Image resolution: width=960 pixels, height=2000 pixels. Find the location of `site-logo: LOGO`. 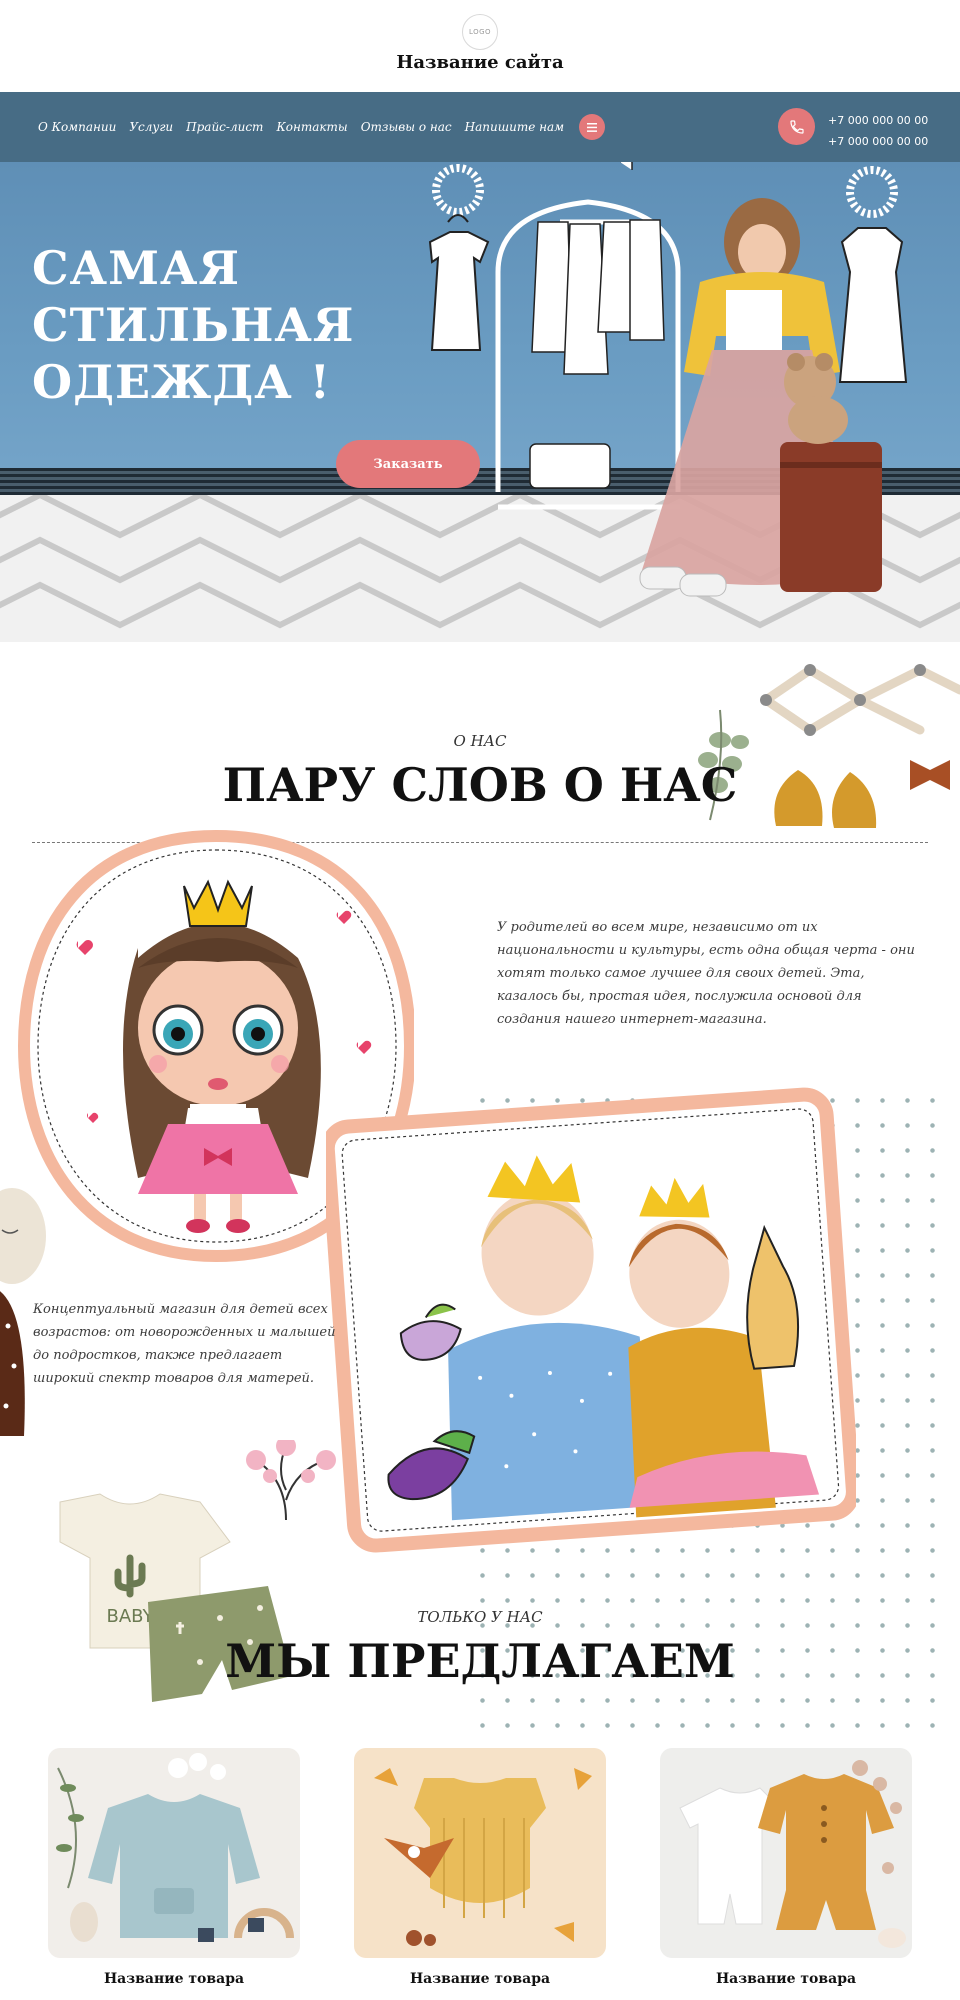

site-logo: LOGO is located at coordinates (480, 32).